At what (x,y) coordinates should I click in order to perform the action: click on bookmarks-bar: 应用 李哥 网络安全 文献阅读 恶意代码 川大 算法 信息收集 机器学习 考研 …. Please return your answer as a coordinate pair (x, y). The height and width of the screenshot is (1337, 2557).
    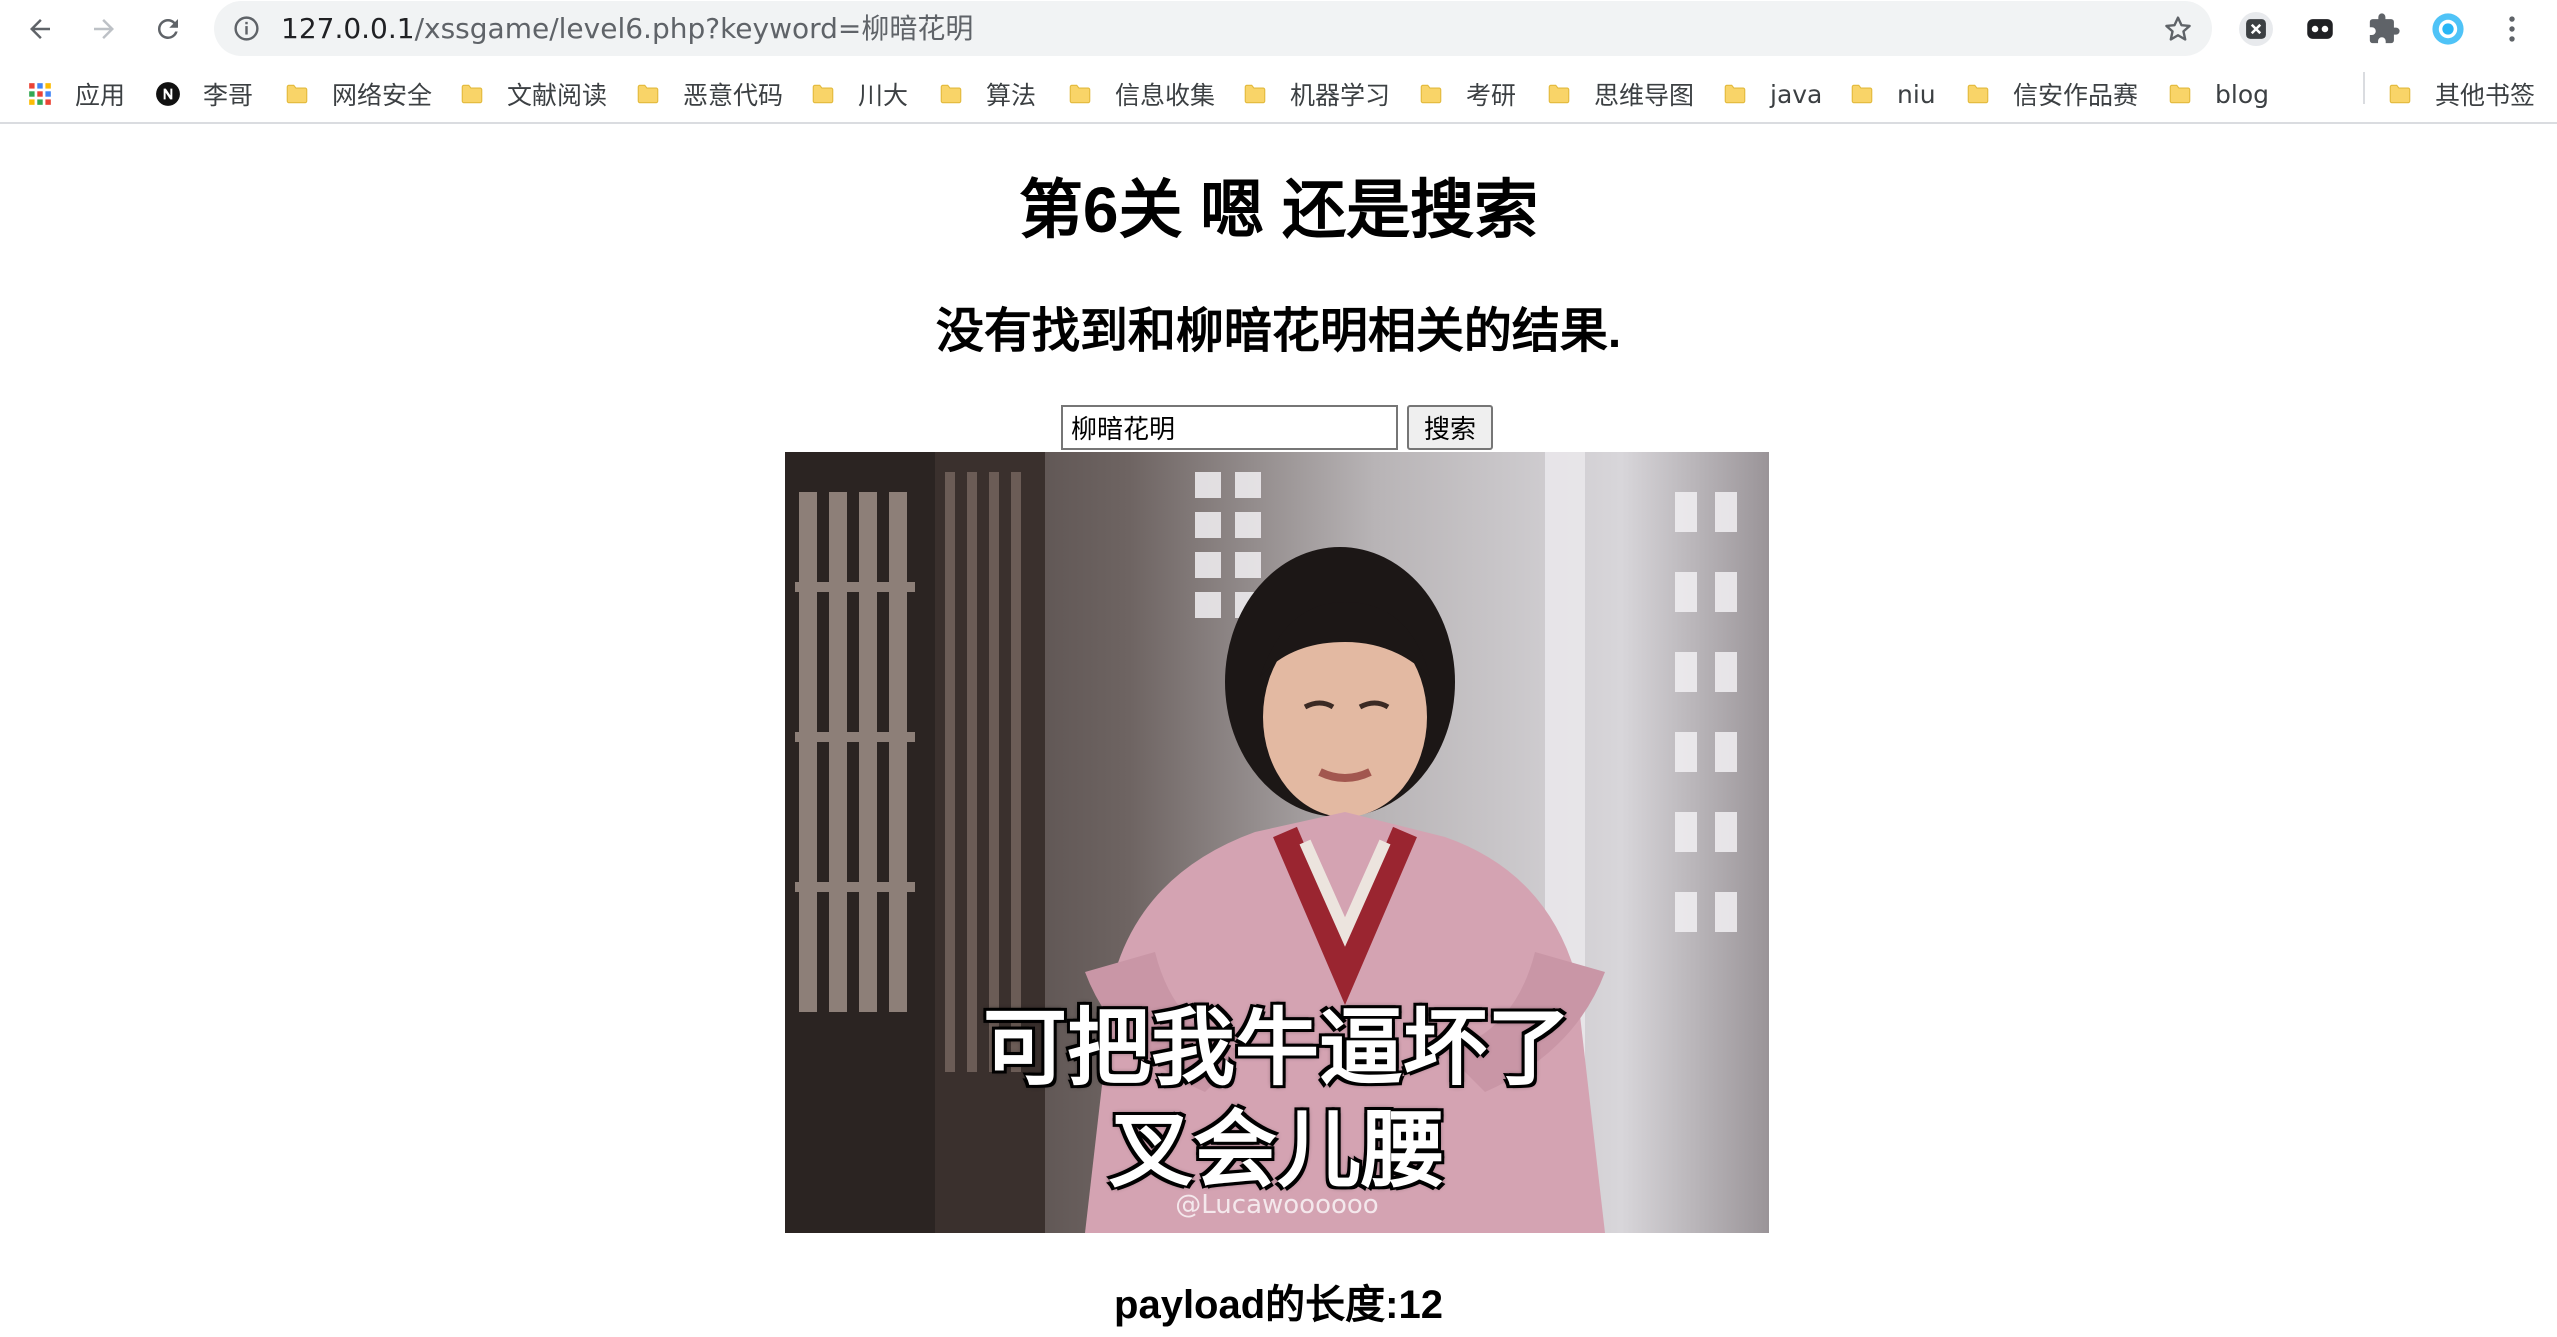
    Looking at the image, I should click on (1278, 95).